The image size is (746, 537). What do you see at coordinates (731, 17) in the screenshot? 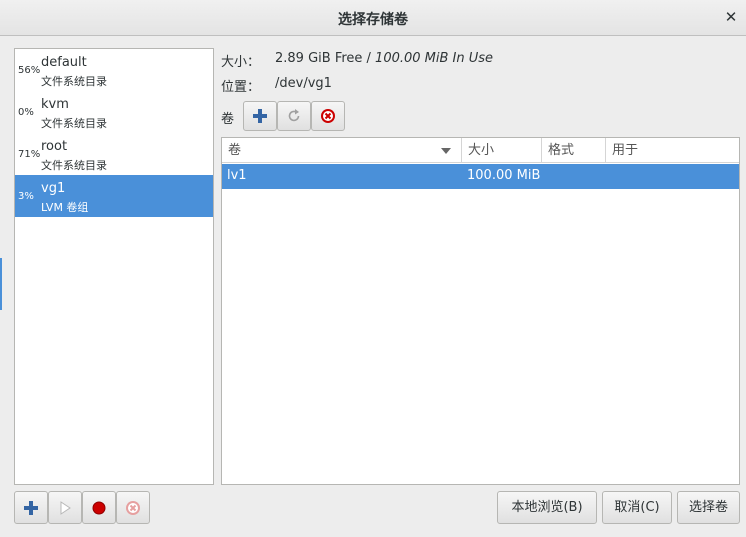
I see `close-icon: ✕` at bounding box center [731, 17].